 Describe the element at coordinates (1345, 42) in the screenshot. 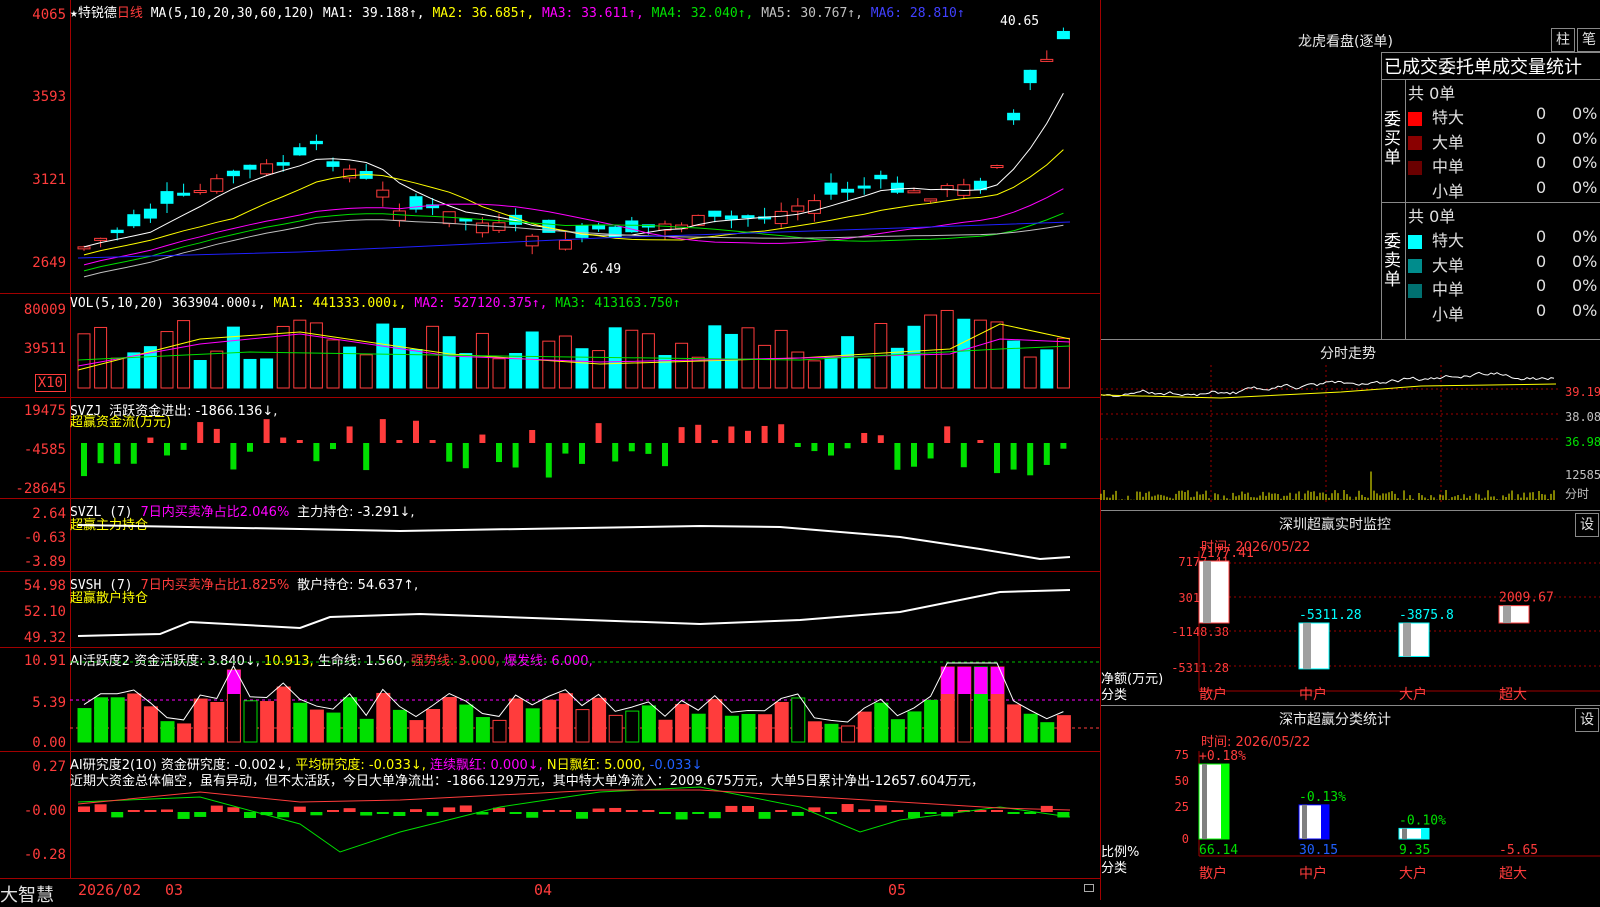

I see `dragon-title: 龙虎看盘(逐单)` at that location.